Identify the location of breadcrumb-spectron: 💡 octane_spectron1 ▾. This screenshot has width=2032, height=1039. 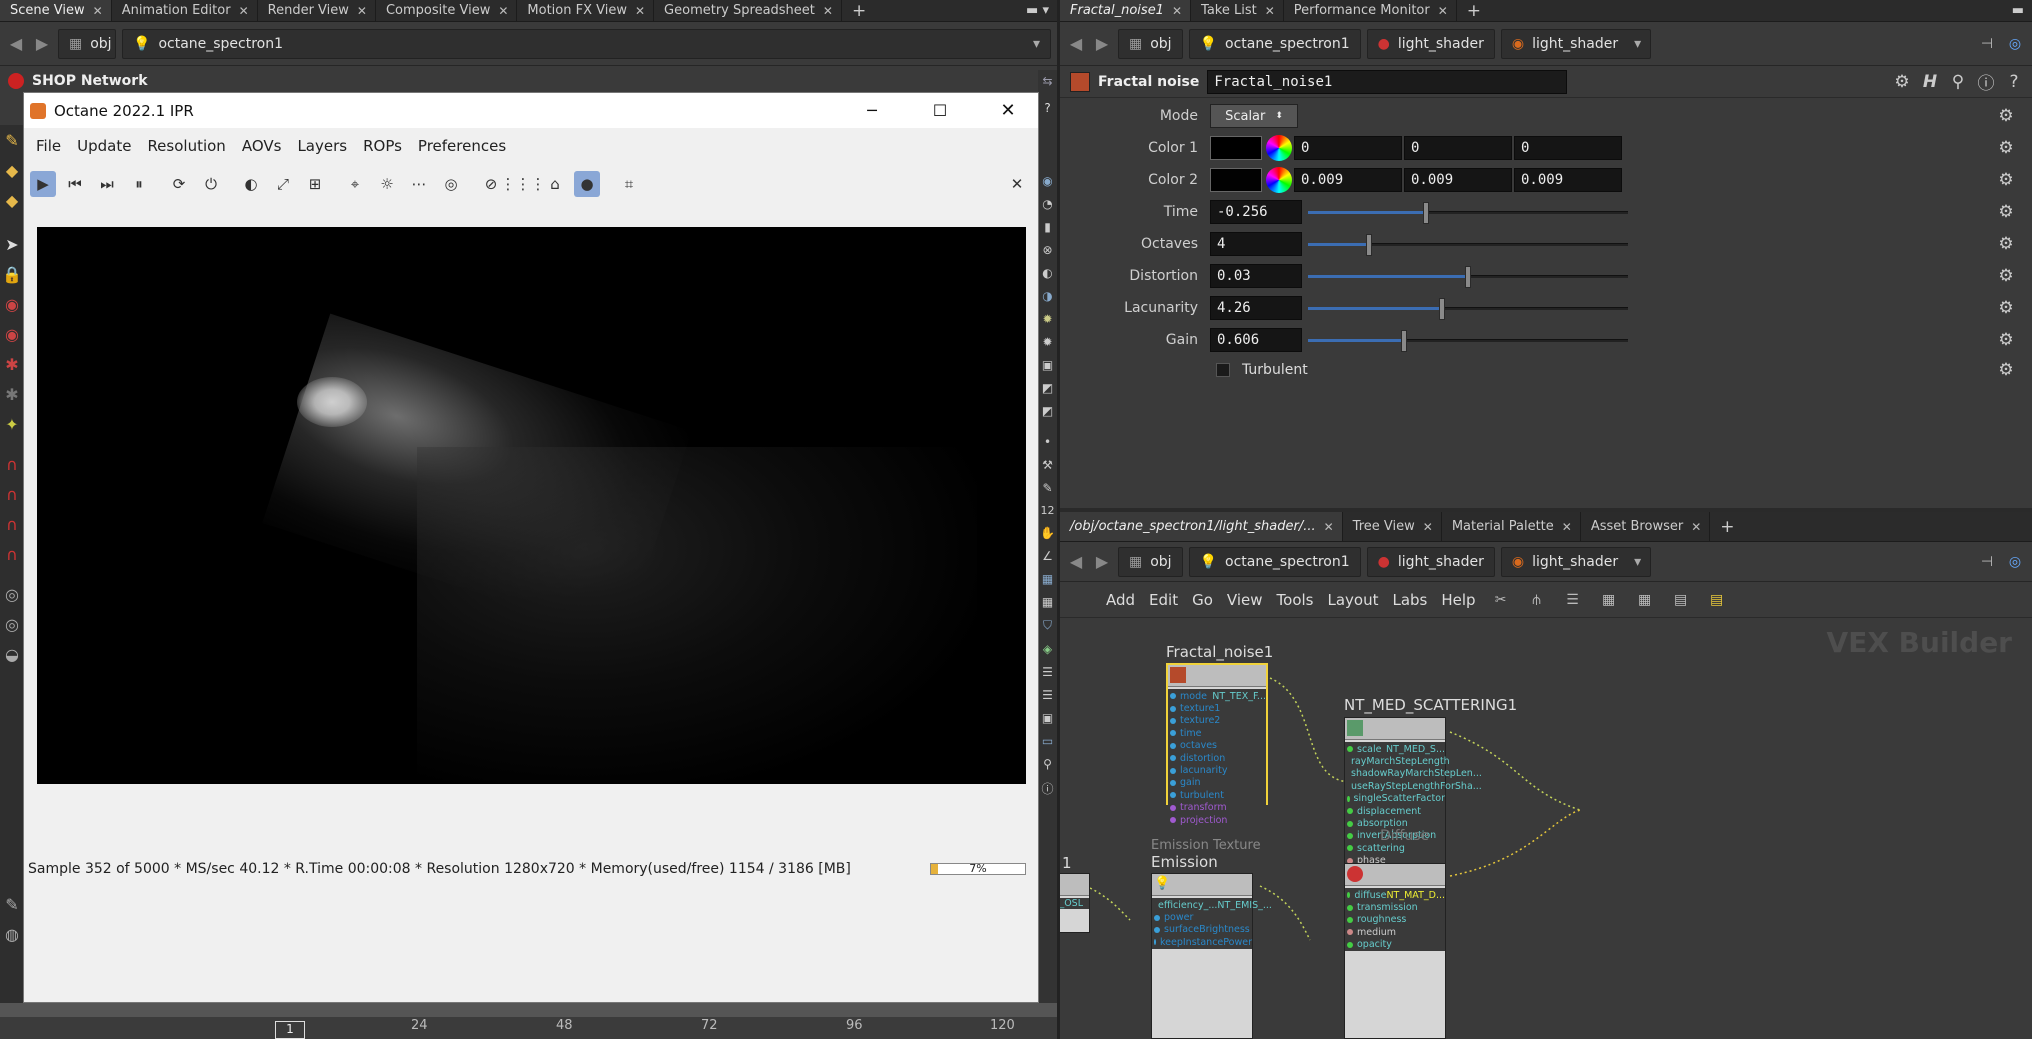
(586, 43).